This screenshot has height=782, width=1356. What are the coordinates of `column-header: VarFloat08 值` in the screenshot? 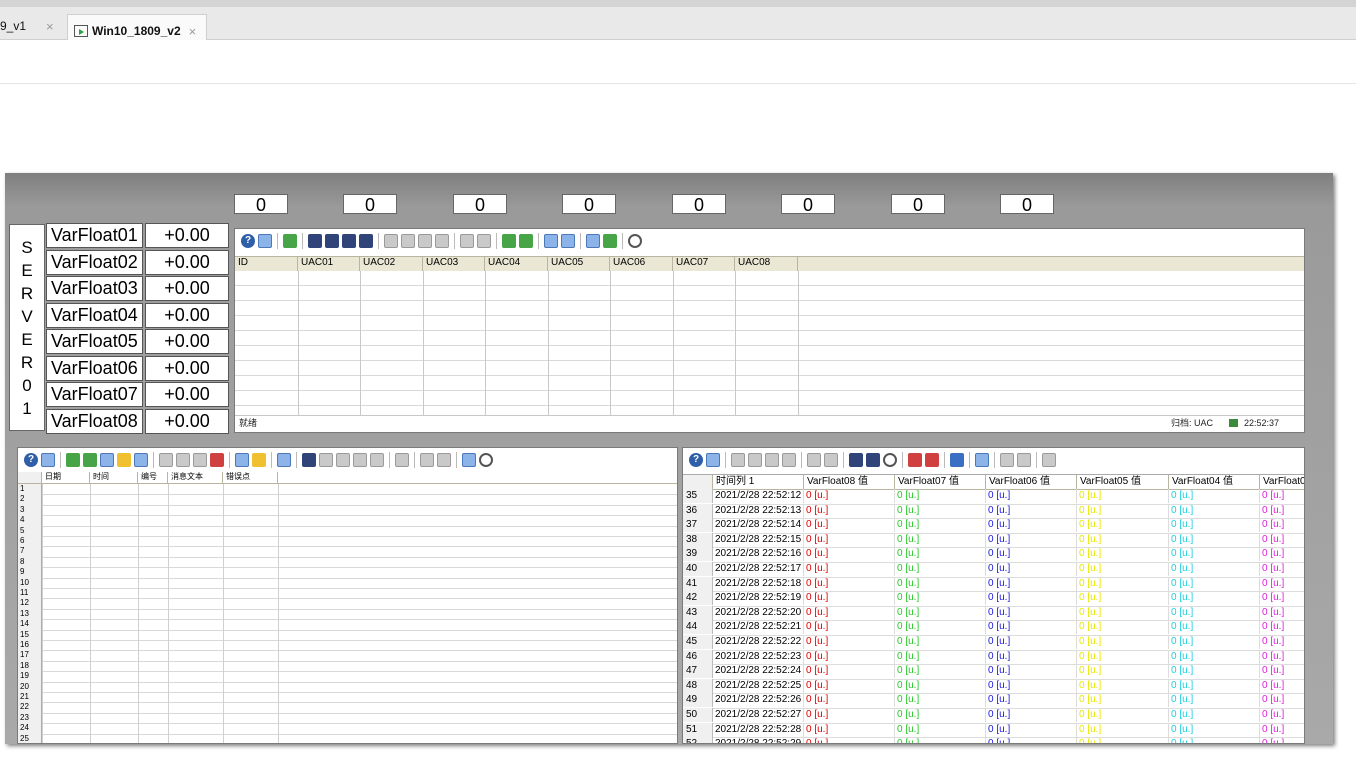 It's located at (849, 482).